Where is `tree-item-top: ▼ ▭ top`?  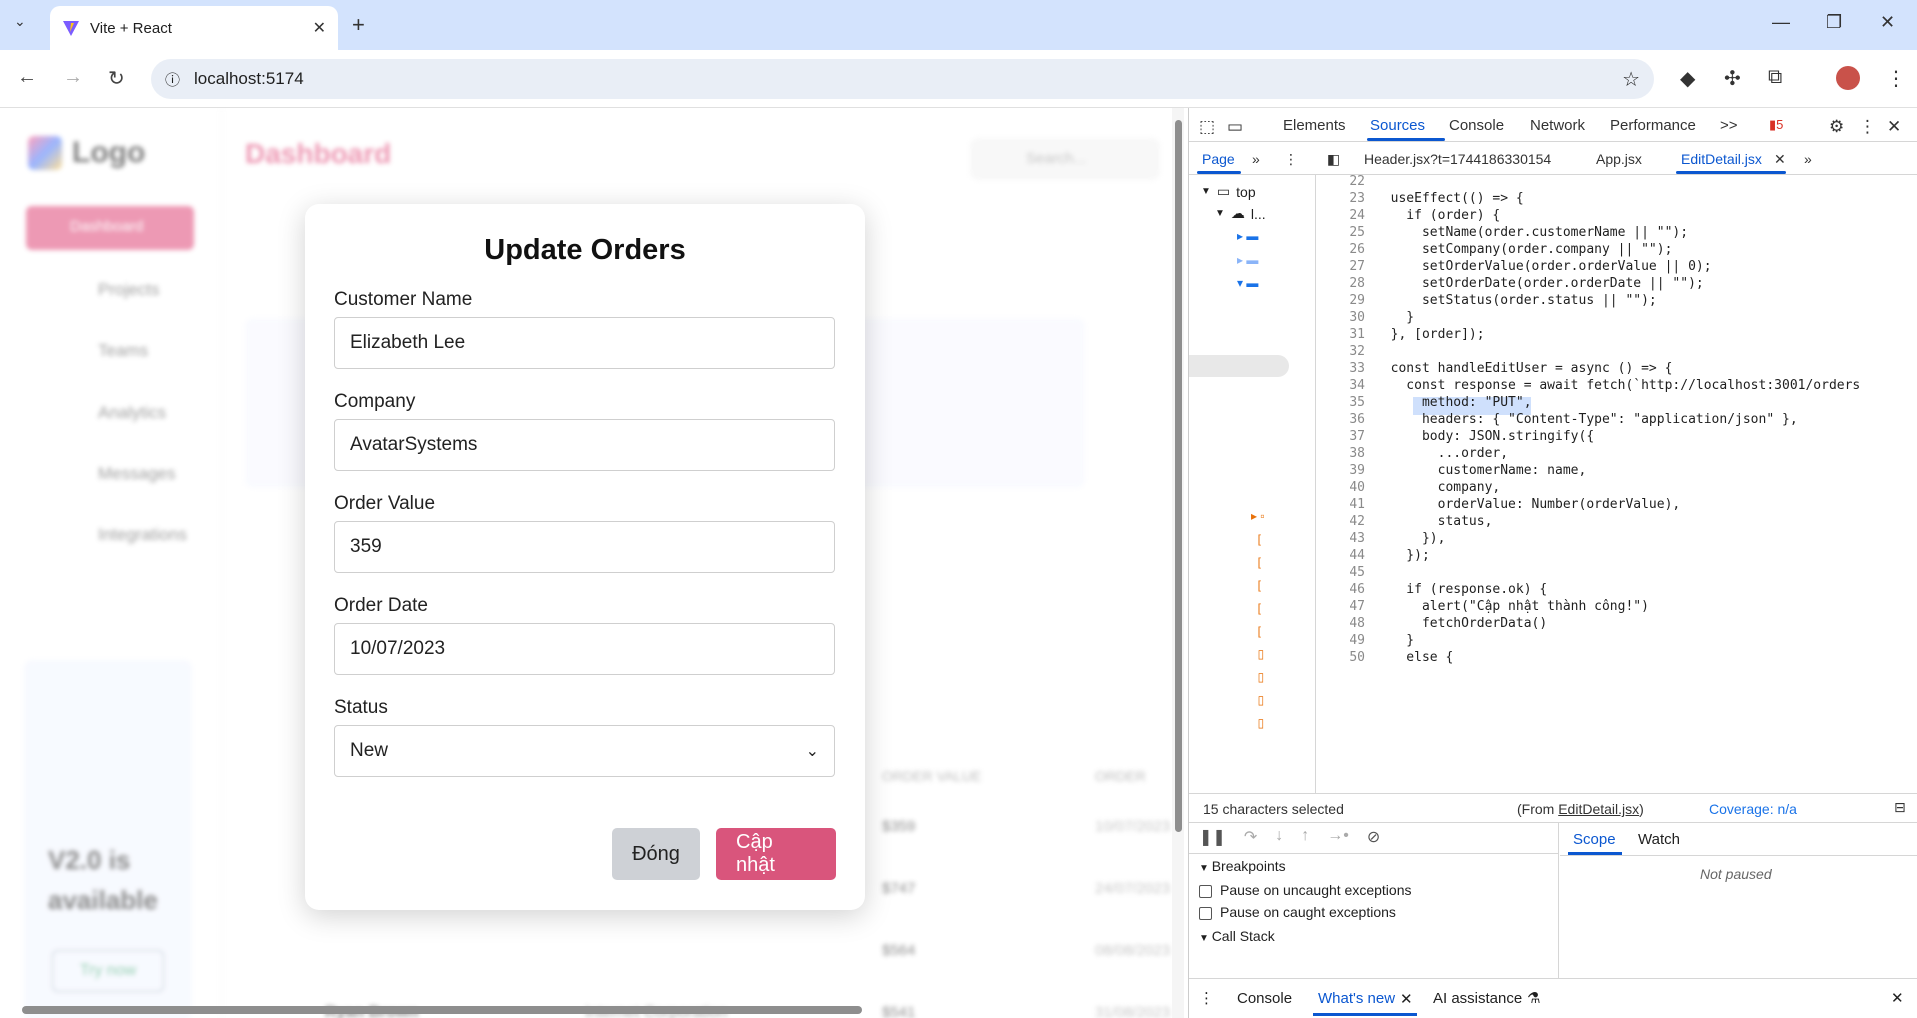 tree-item-top: ▼ ▭ top is located at coordinates (1228, 191).